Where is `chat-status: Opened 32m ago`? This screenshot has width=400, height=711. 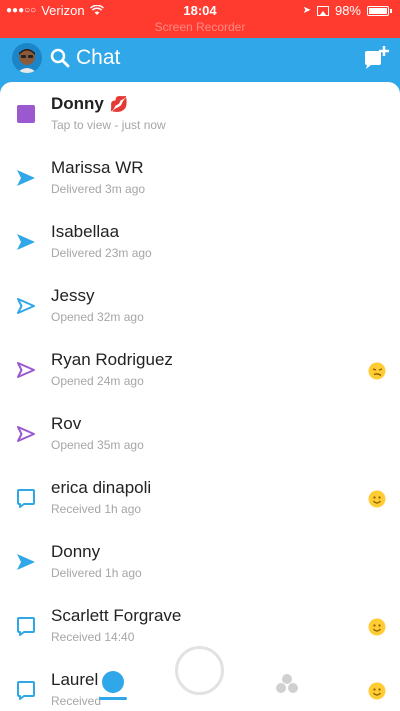 chat-status: Opened 32m ago is located at coordinates (97, 317).